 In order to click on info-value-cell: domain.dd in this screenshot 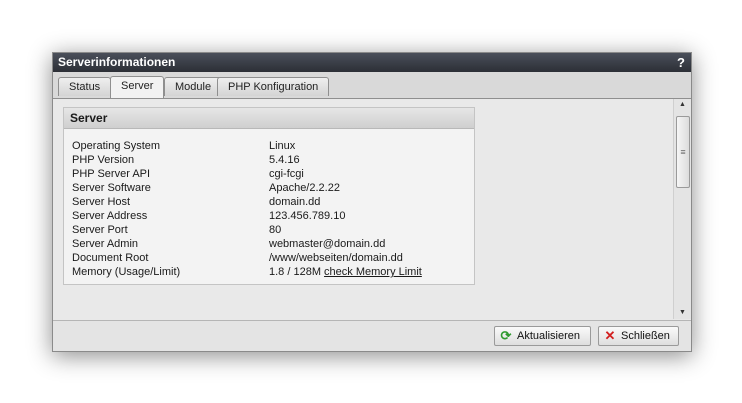, I will do `click(345, 202)`.